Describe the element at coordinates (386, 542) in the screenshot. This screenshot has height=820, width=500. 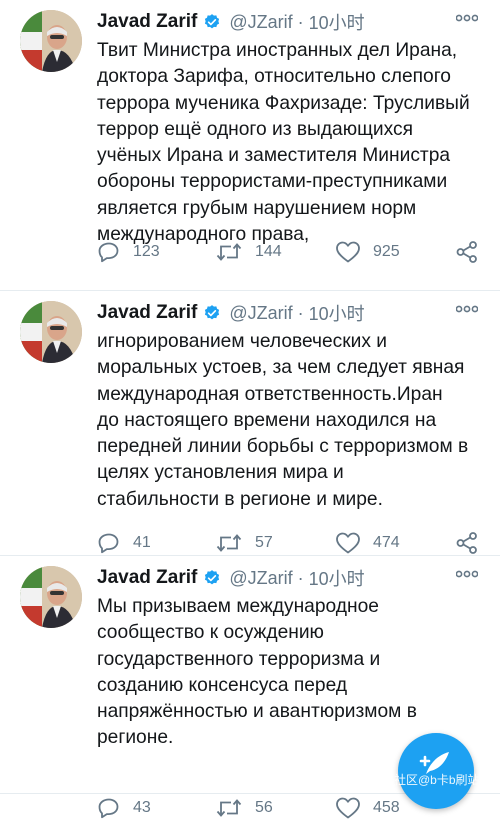
I see `like-count: 474` at that location.